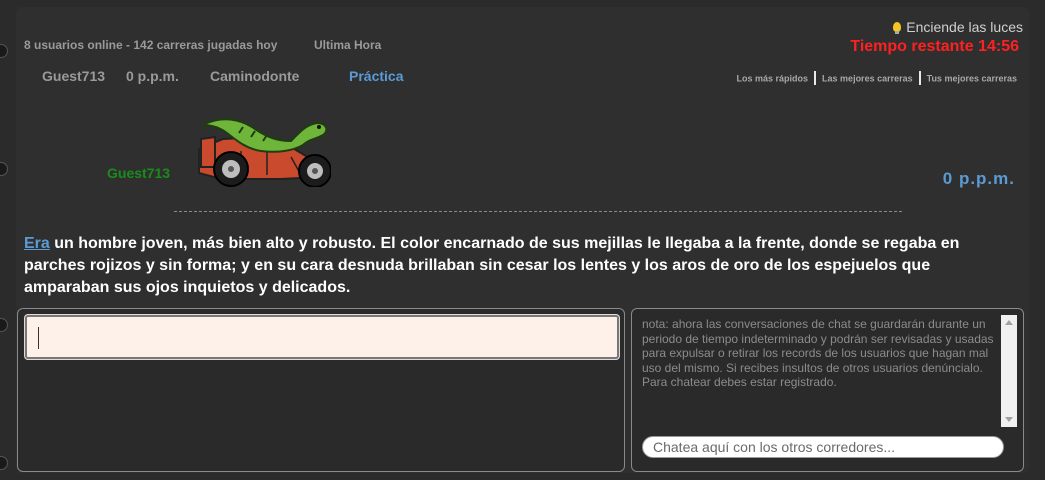  Describe the element at coordinates (74, 76) in the screenshot. I see `player-name: Guest713` at that location.